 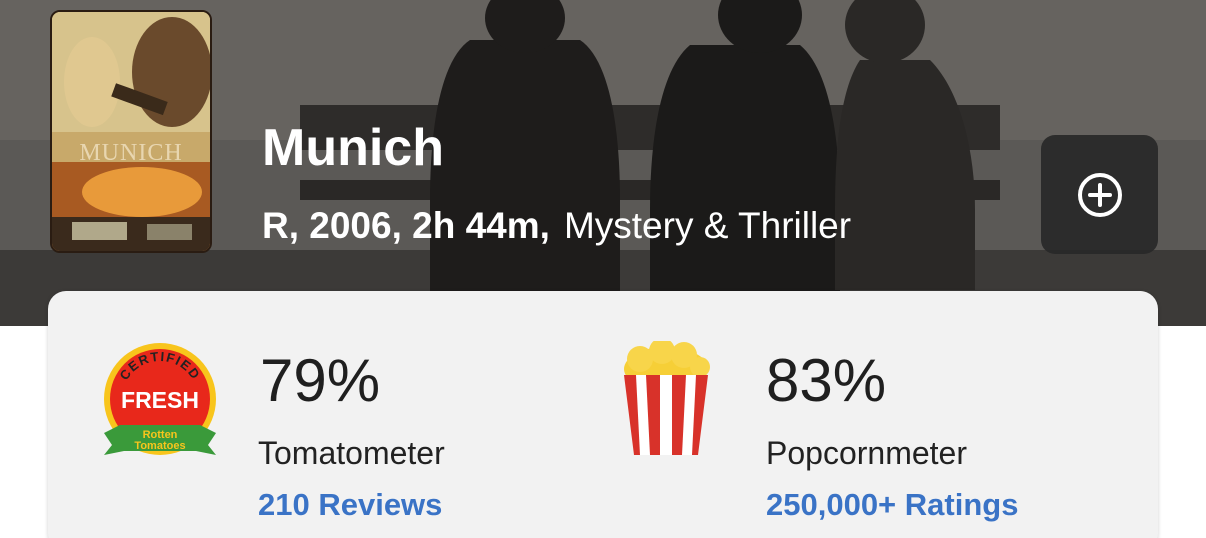 I want to click on tomatometer-label: Tomatometer, so click(x=351, y=453).